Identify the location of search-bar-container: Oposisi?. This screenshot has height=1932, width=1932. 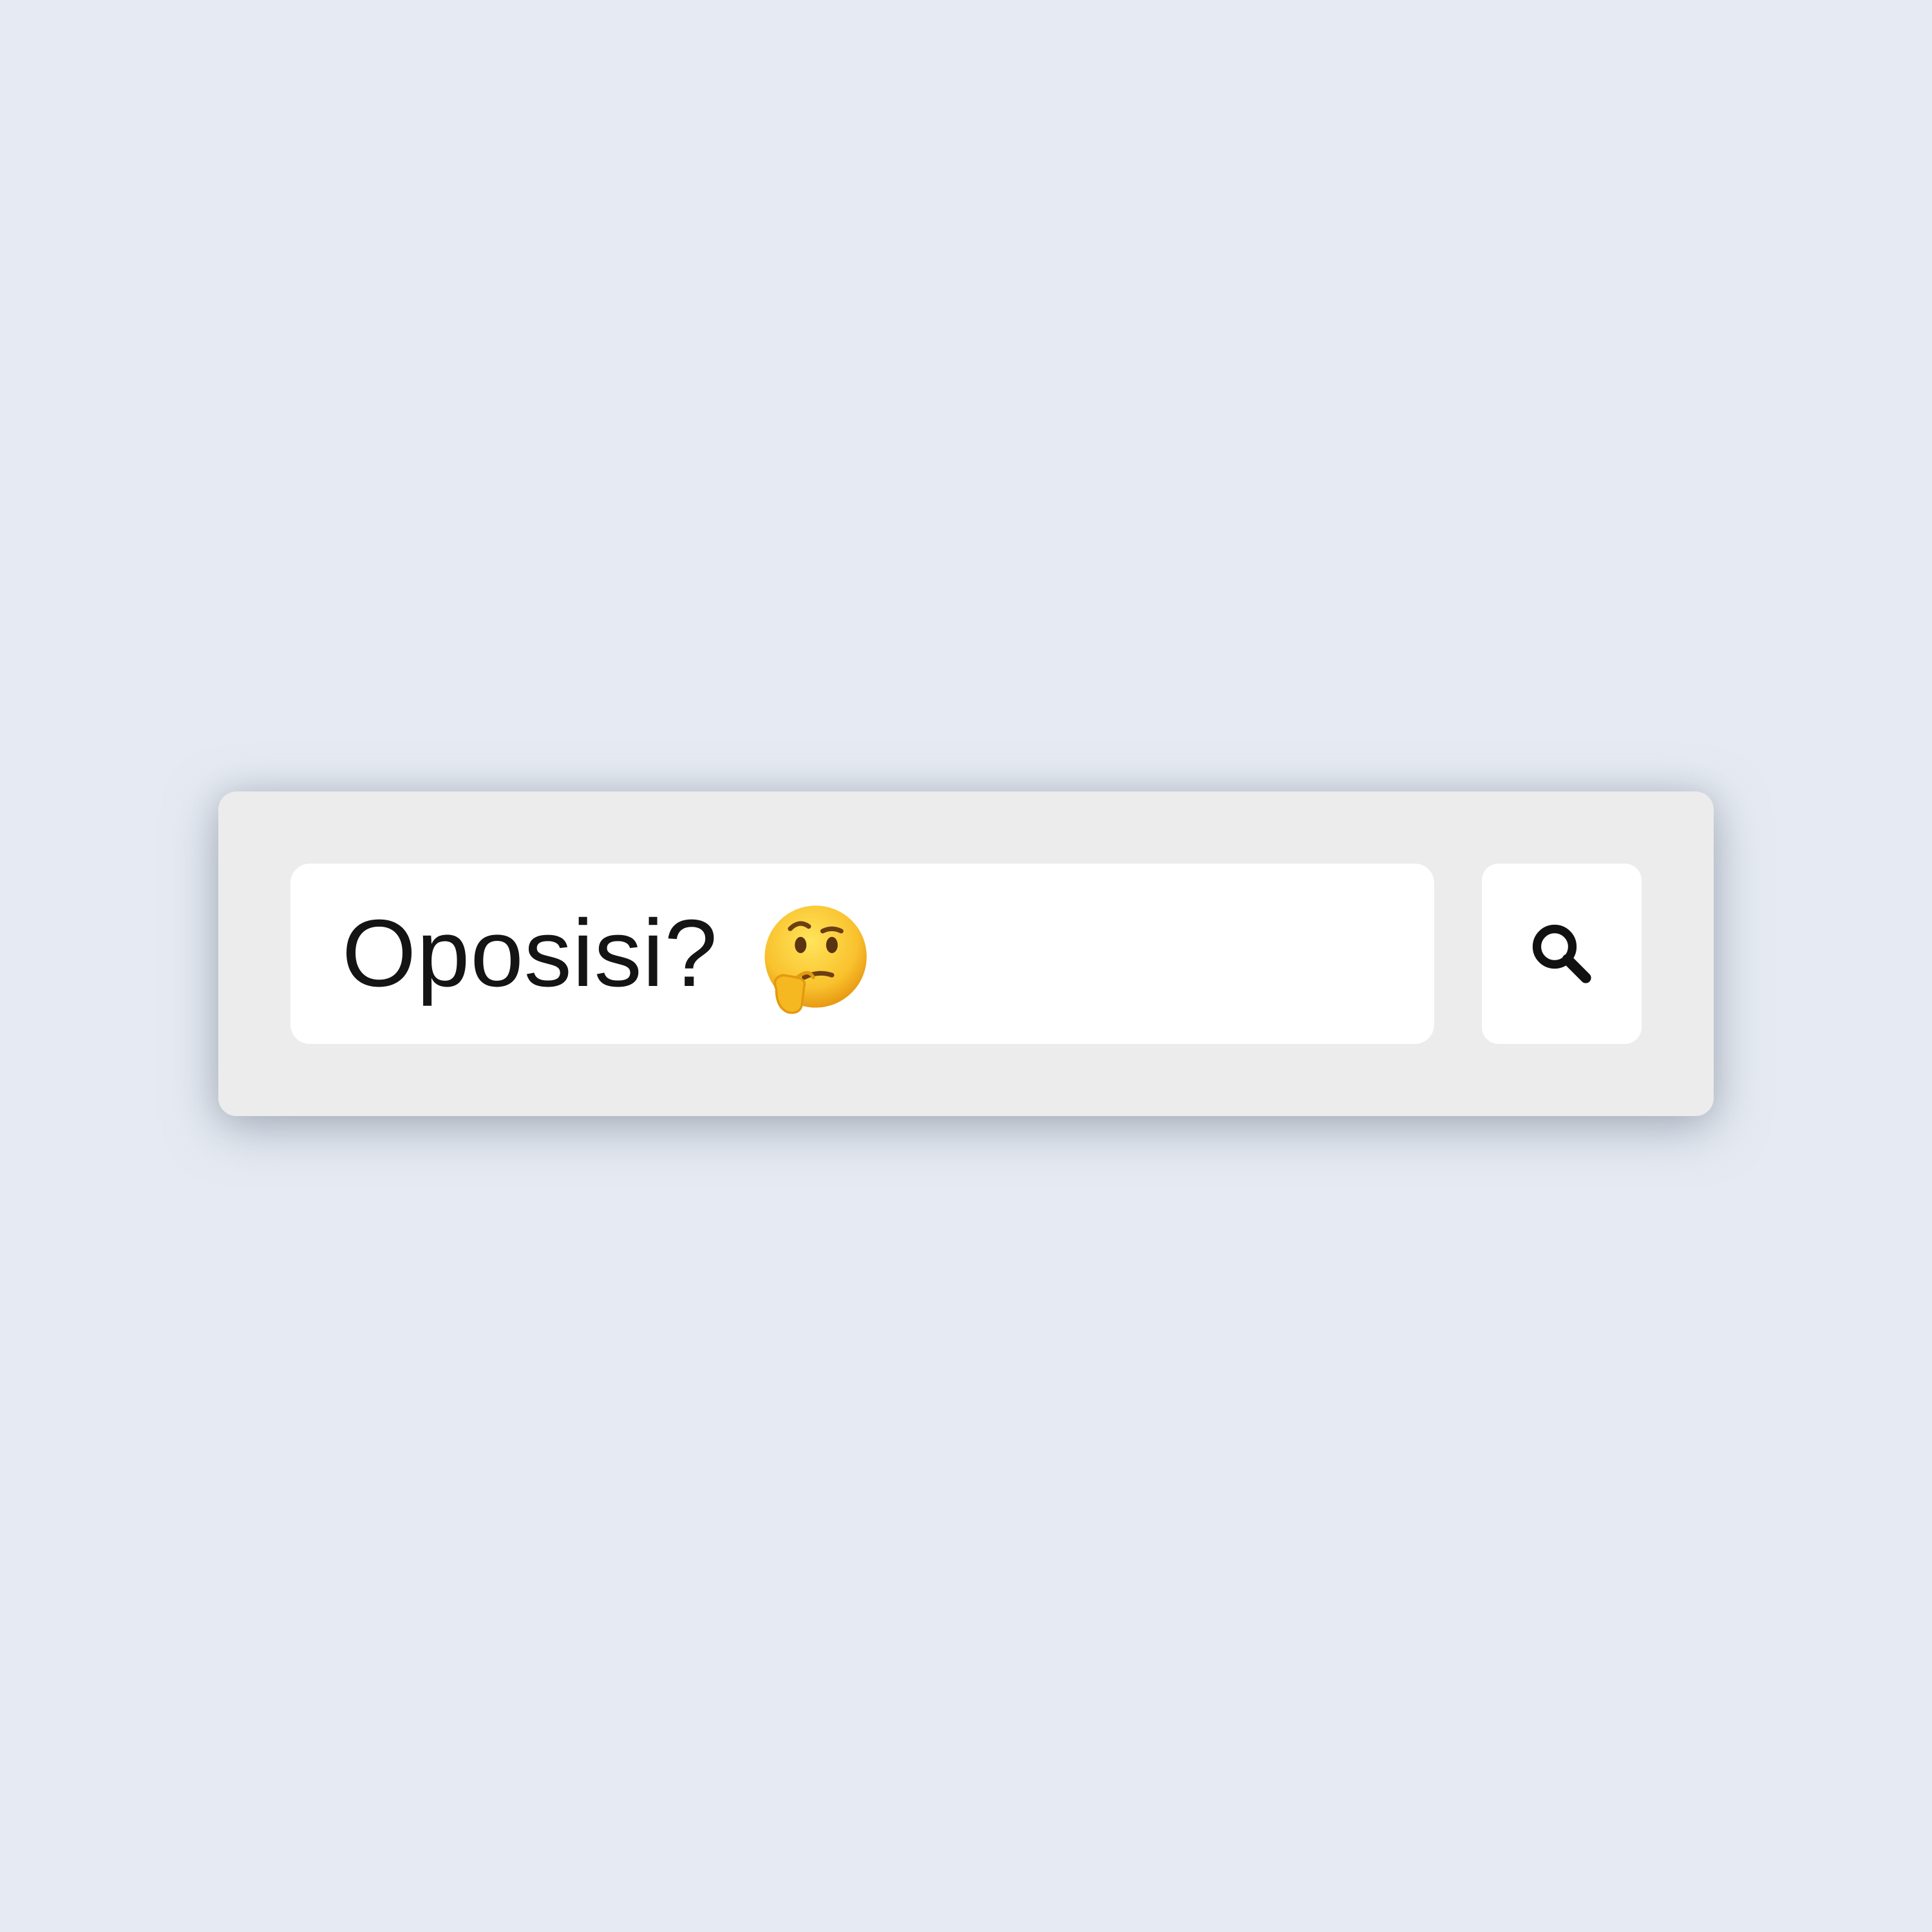
(966, 953).